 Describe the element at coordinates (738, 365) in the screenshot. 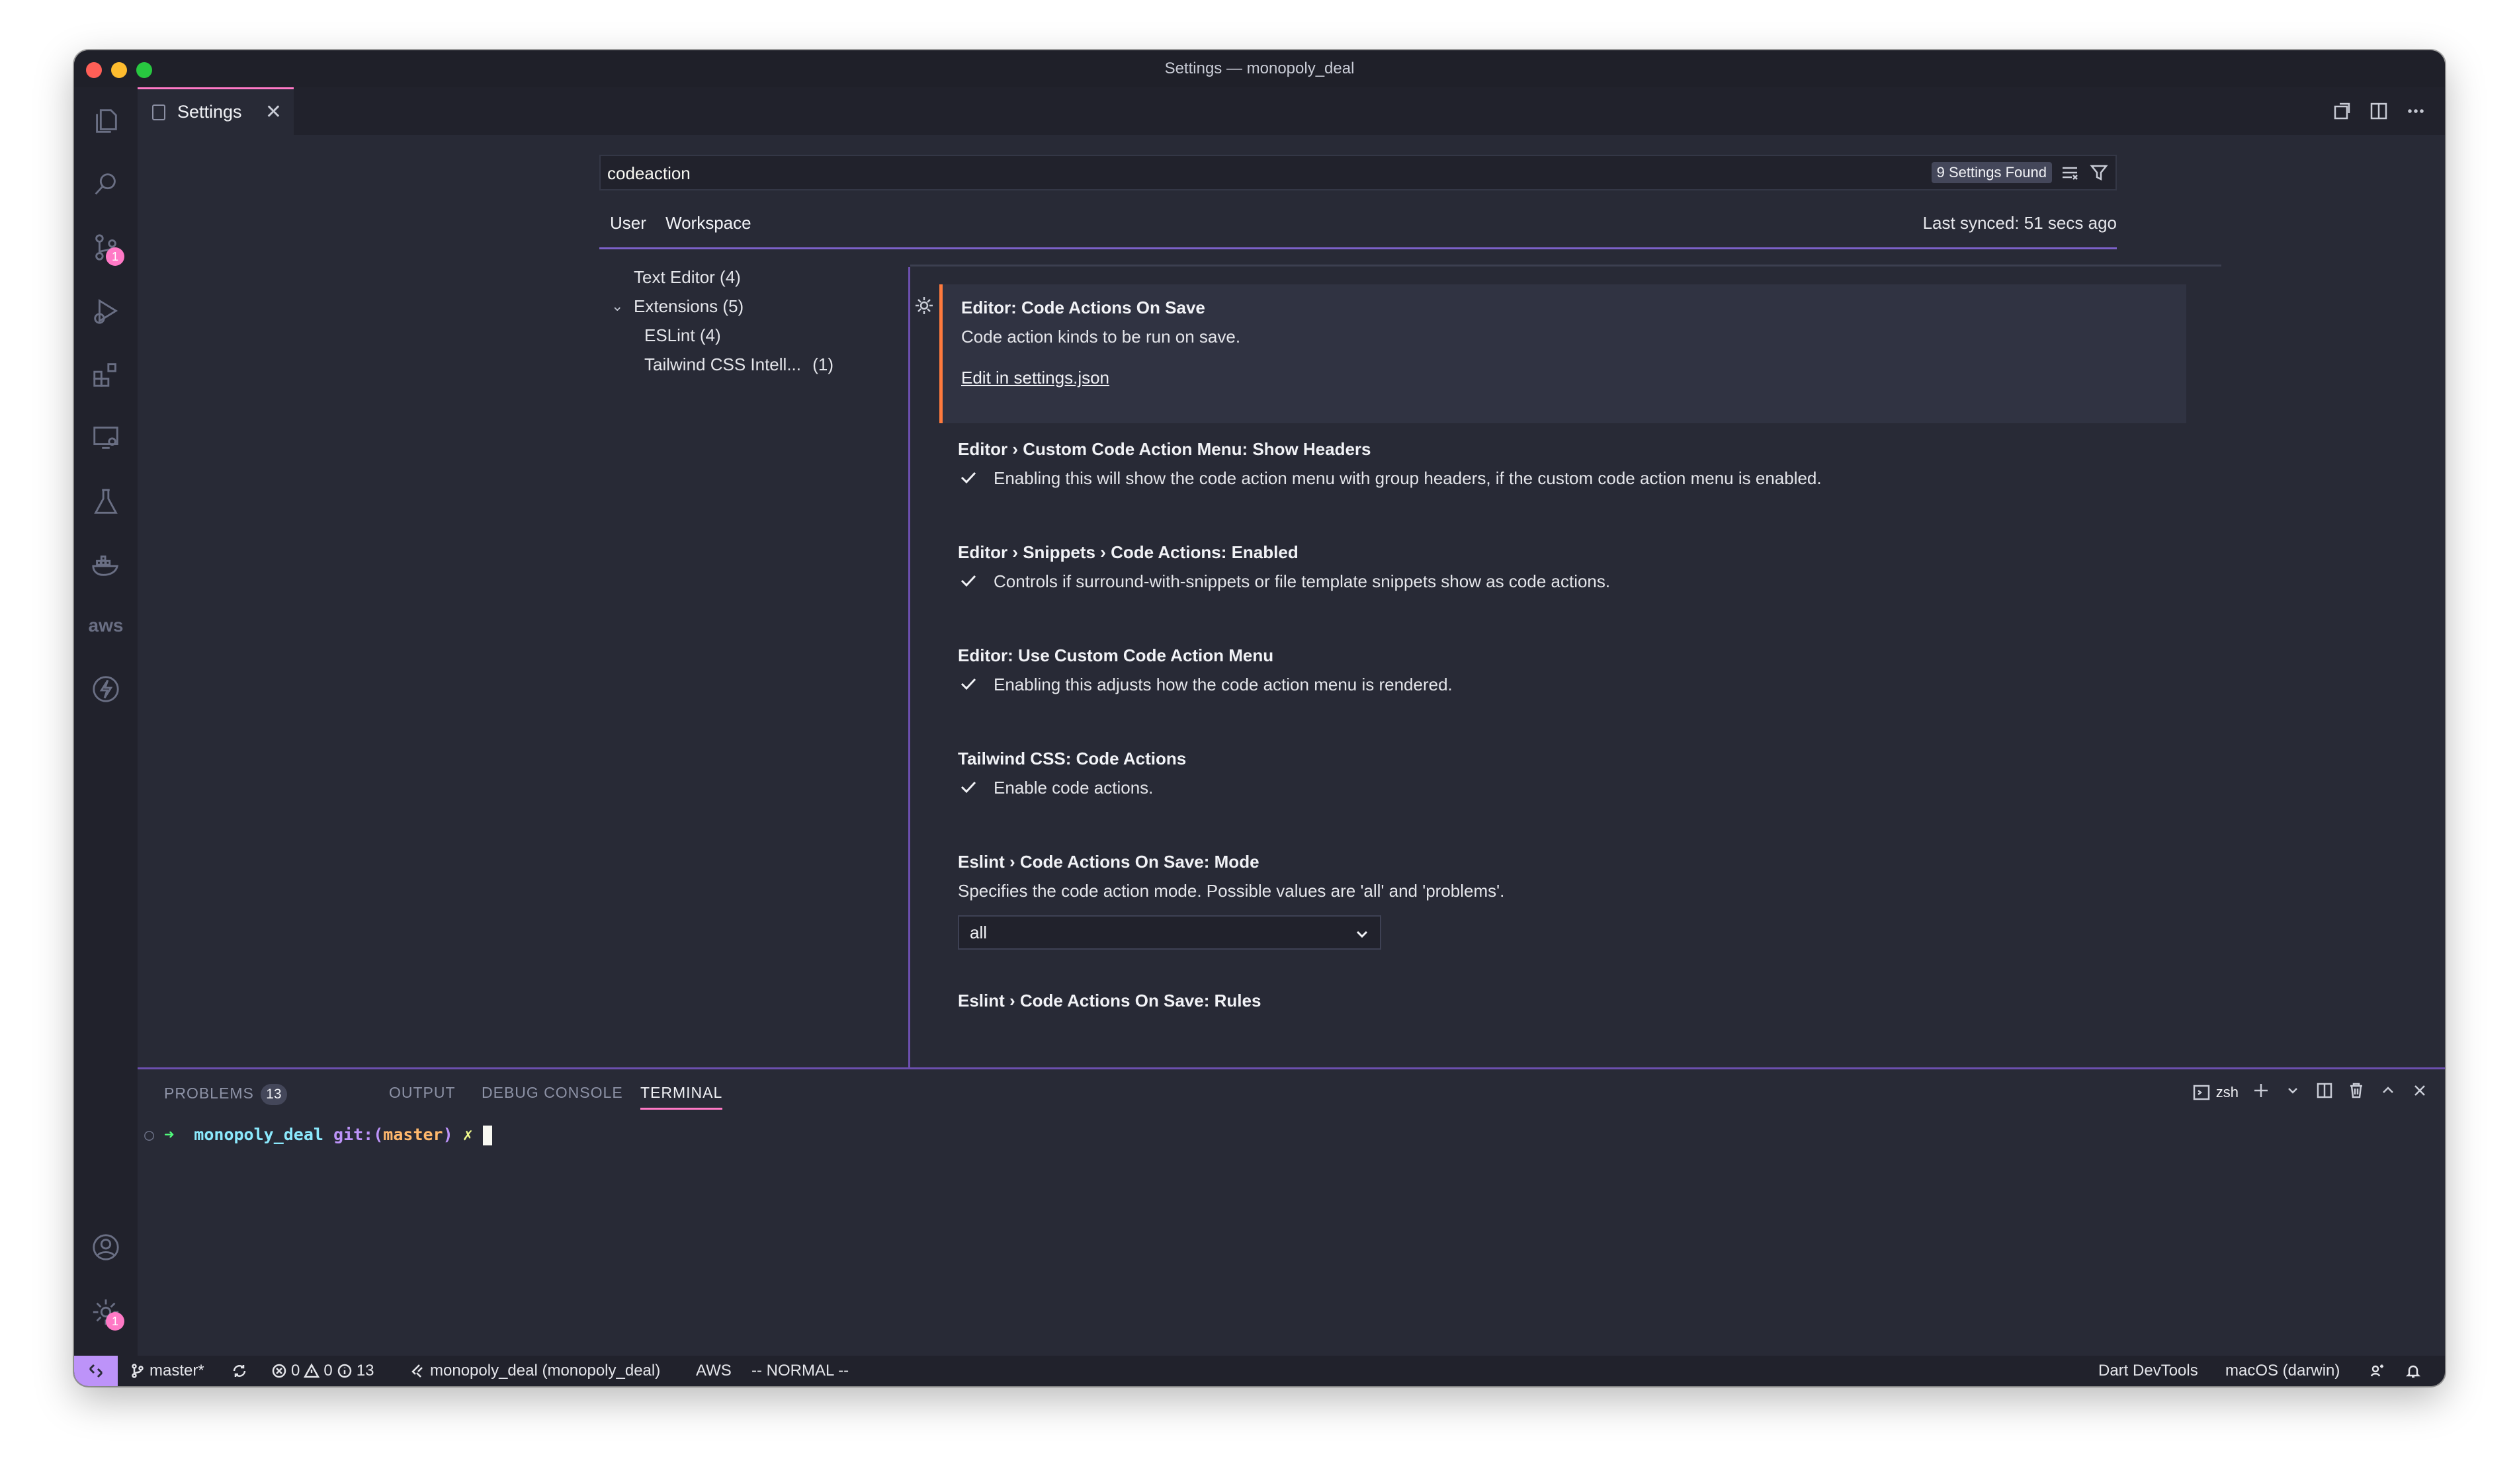

I see `toc-item-tailwind: Tailwind CSS Intell... (1)` at that location.